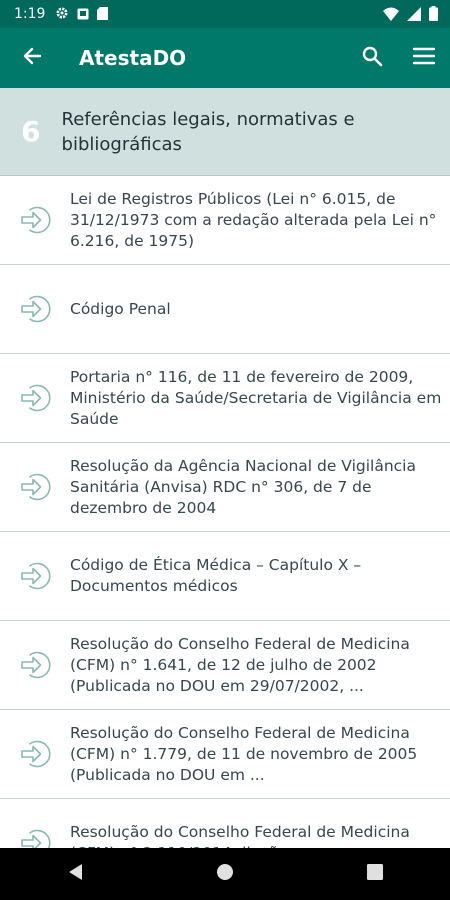 This screenshot has height=900, width=450. I want to click on circle-home-icon, so click(225, 874).